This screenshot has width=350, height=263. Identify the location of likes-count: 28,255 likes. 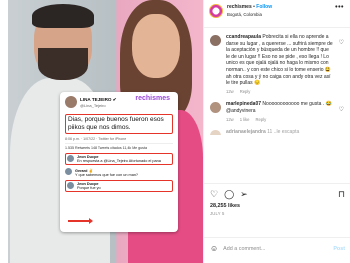
(277, 206).